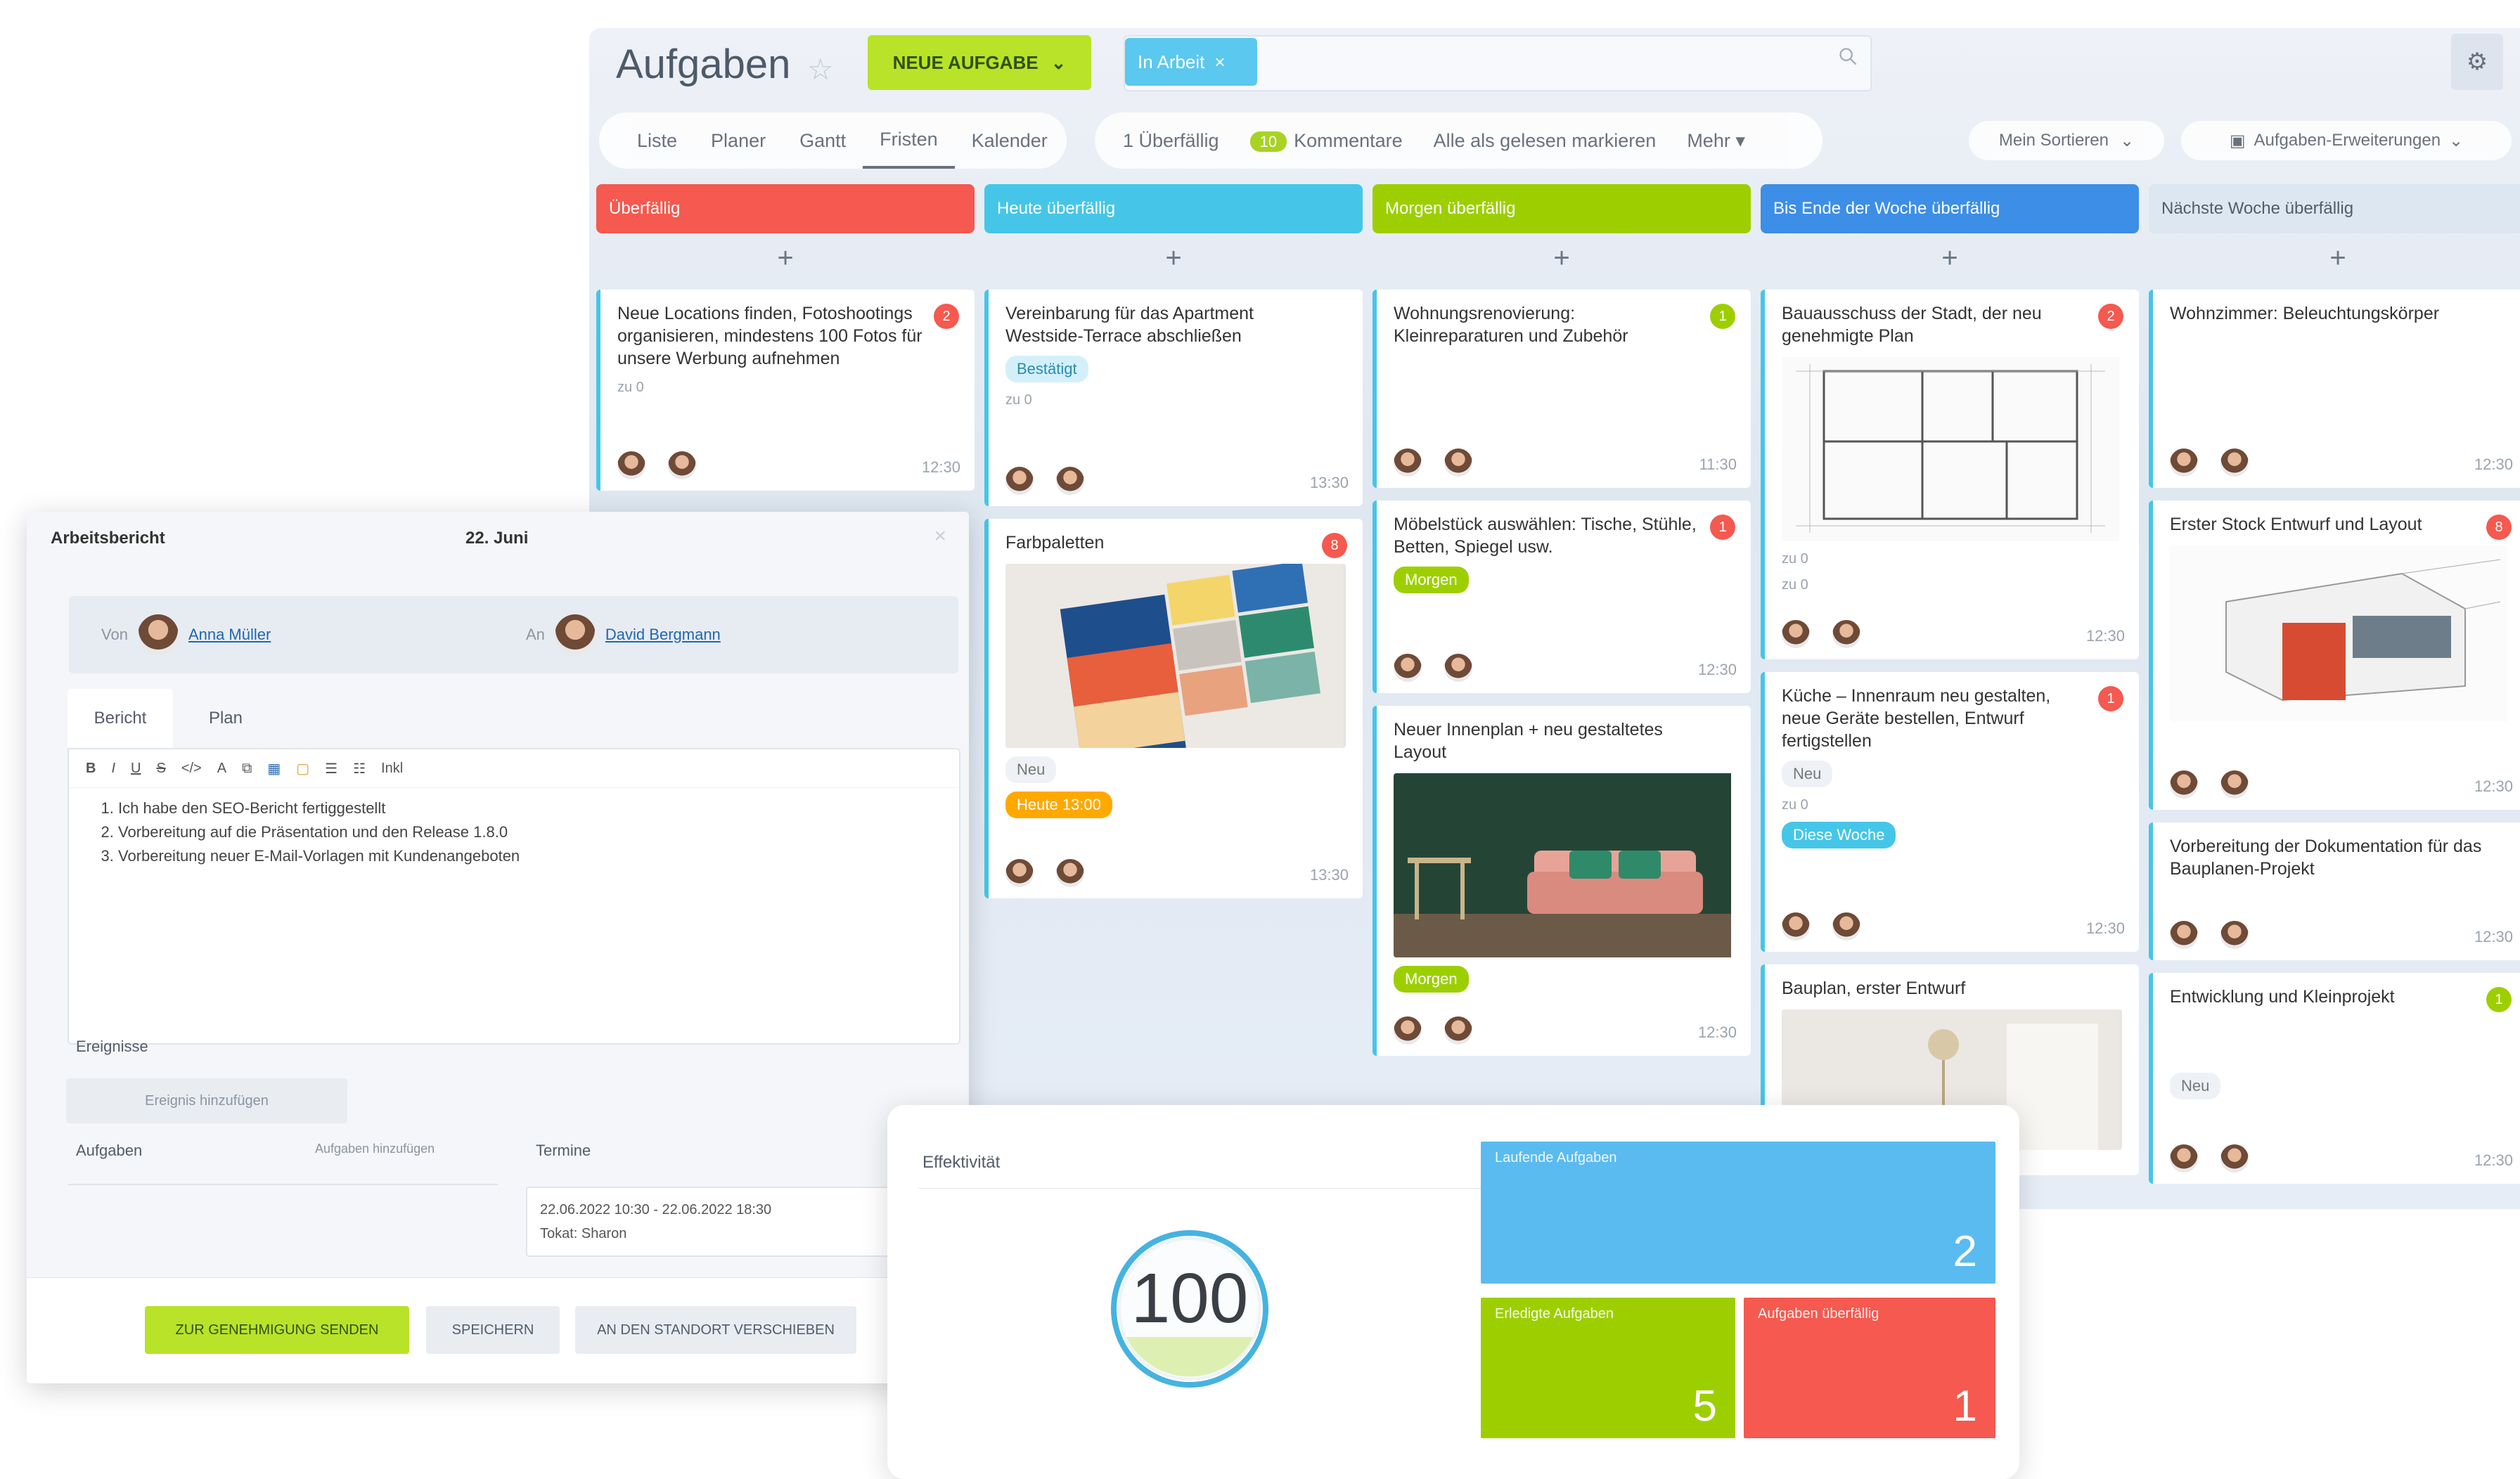 This screenshot has width=2520, height=1479. I want to click on tab-list: Liste, so click(657, 140).